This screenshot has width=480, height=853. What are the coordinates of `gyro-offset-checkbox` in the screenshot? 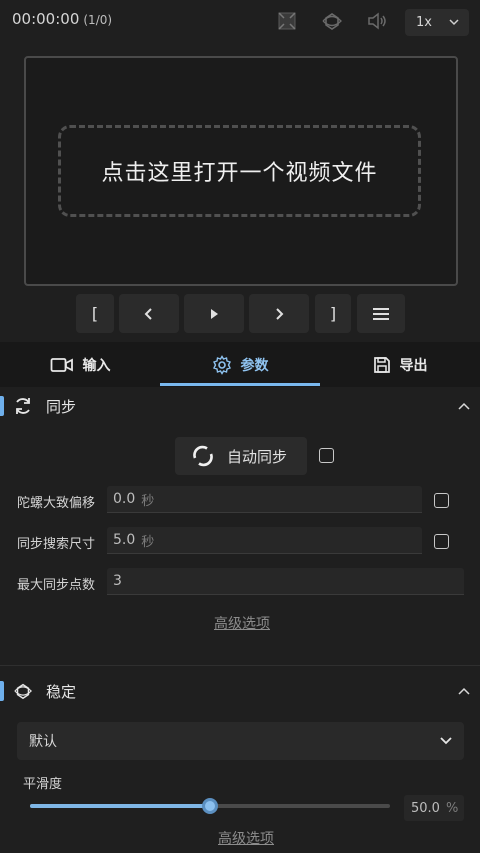 It's located at (441, 500).